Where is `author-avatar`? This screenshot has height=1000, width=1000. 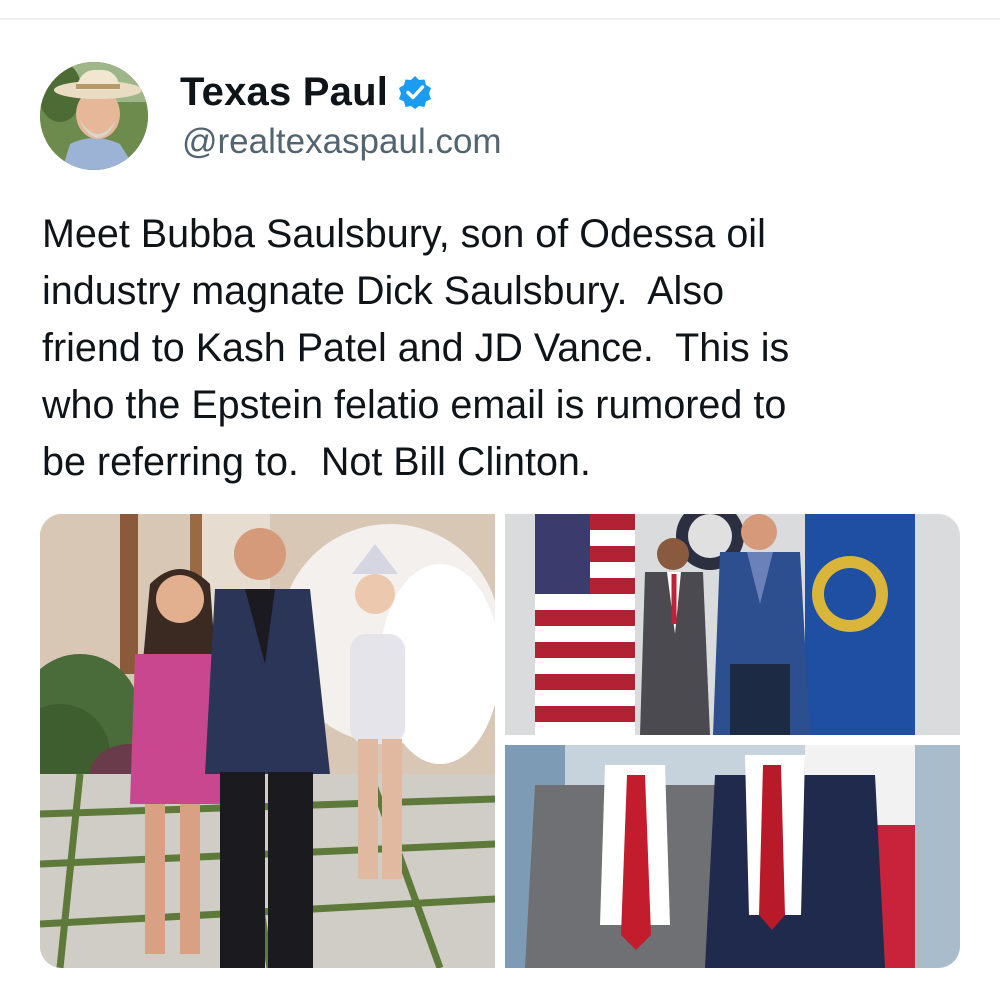 author-avatar is located at coordinates (94, 116).